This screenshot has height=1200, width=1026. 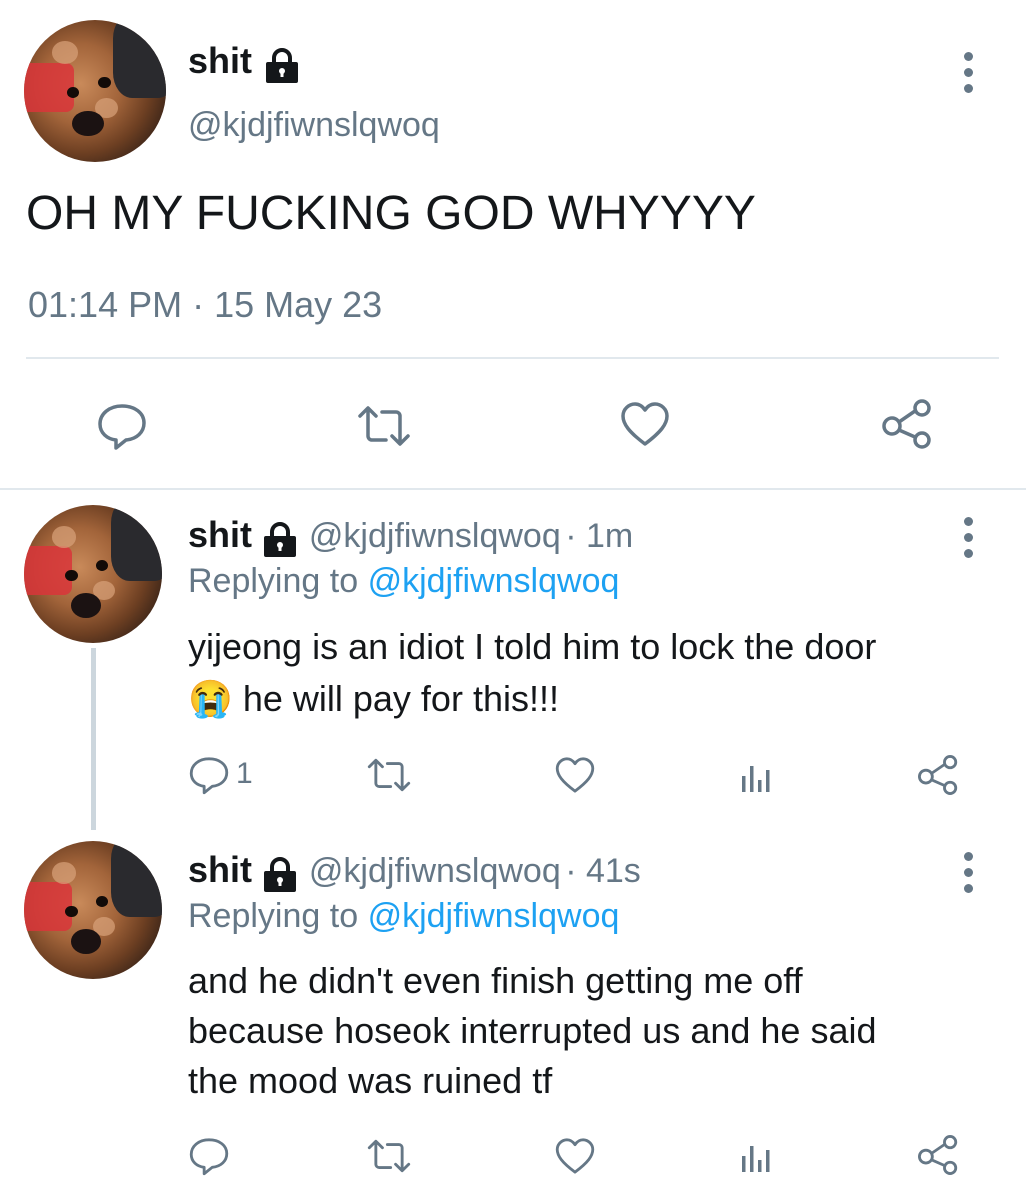 What do you see at coordinates (210, 698) in the screenshot?
I see `crying-emoji: 😭` at bounding box center [210, 698].